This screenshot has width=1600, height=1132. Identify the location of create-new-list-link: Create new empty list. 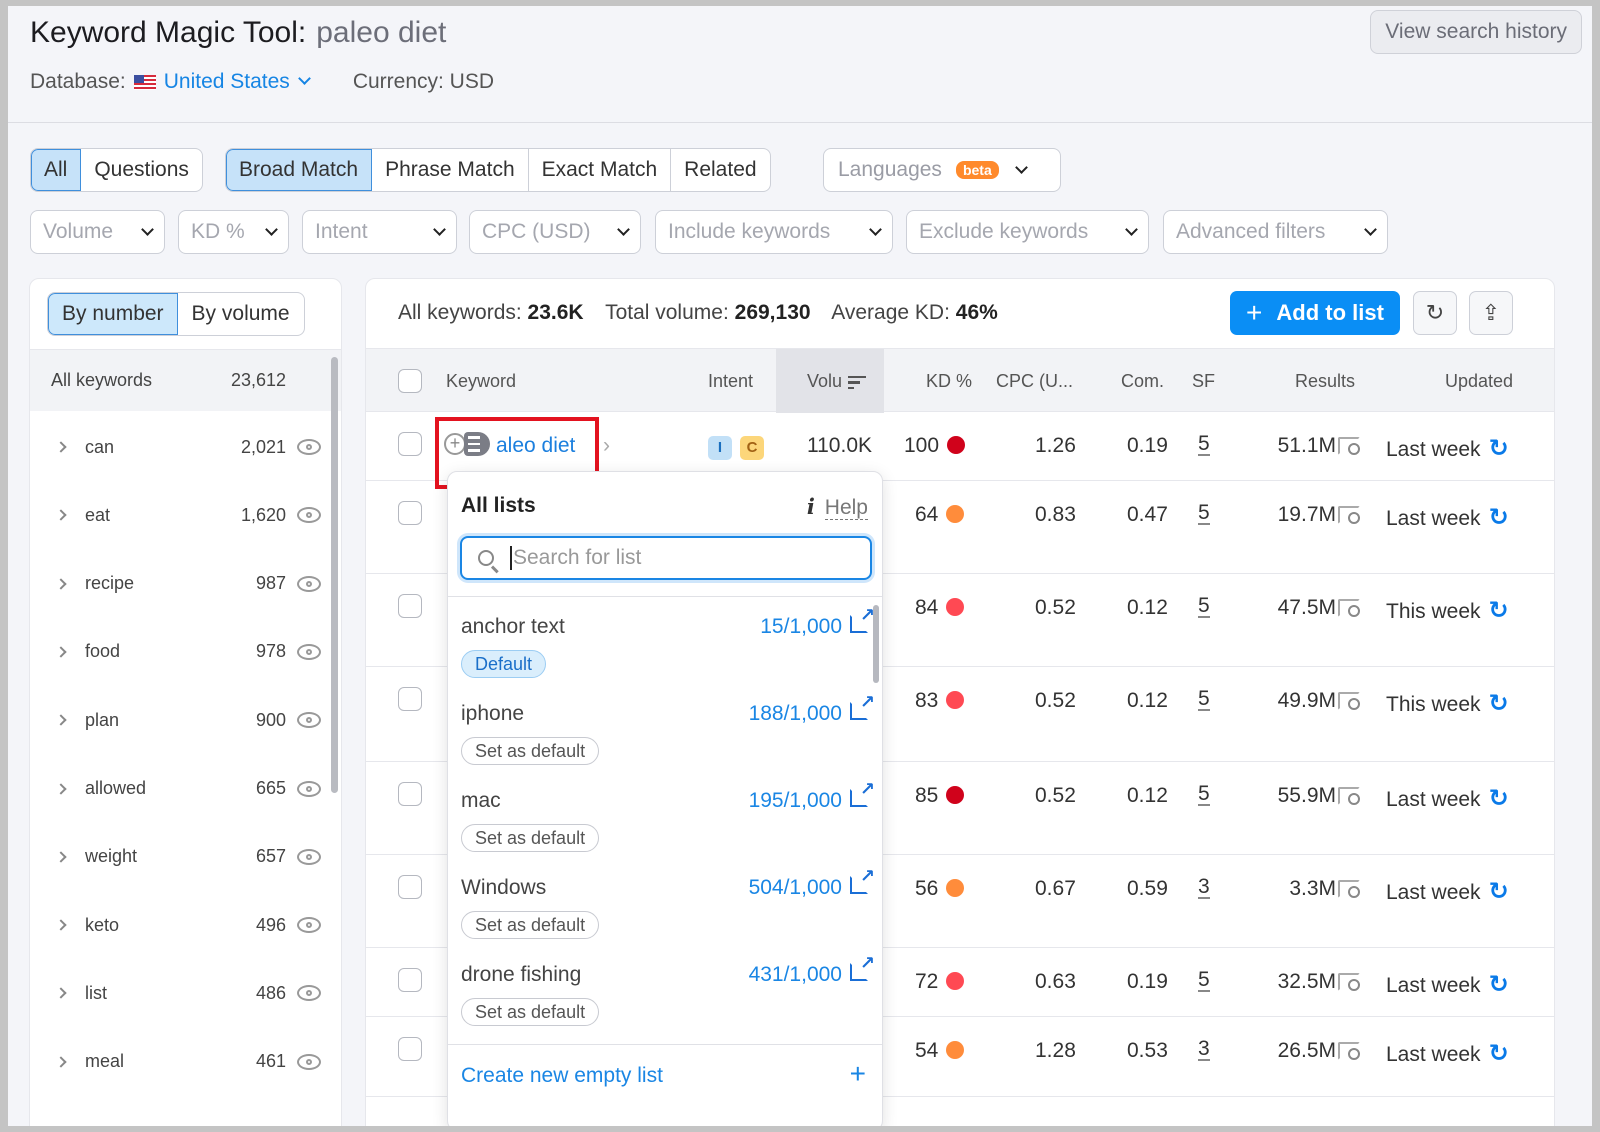
(562, 1076).